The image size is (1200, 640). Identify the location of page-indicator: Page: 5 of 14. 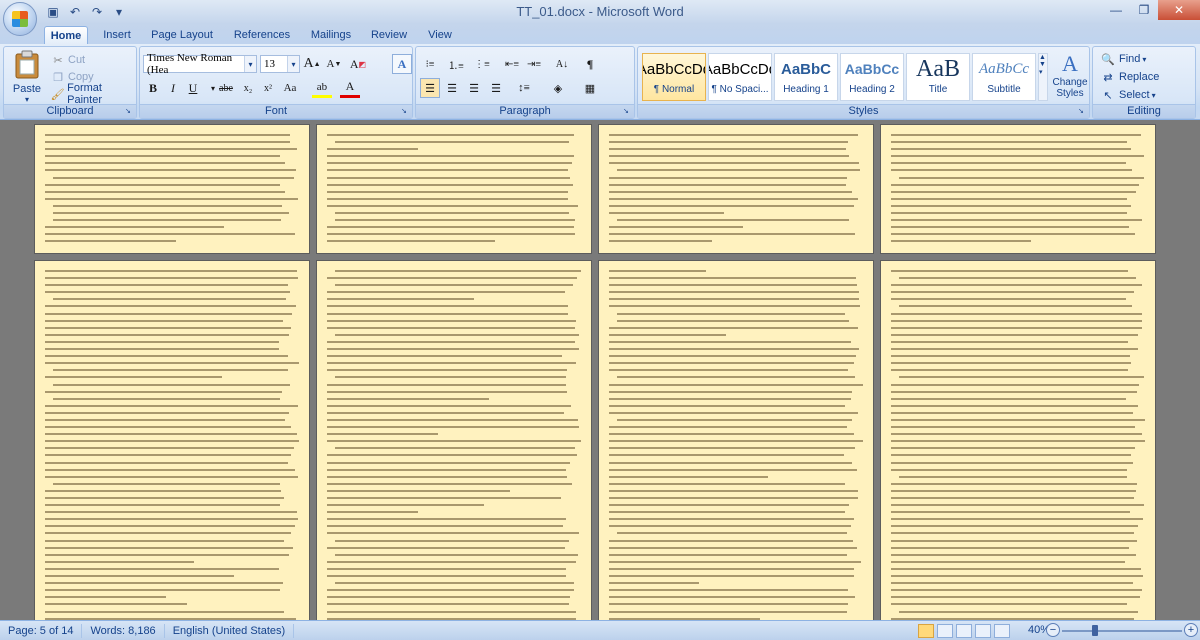
(41, 630).